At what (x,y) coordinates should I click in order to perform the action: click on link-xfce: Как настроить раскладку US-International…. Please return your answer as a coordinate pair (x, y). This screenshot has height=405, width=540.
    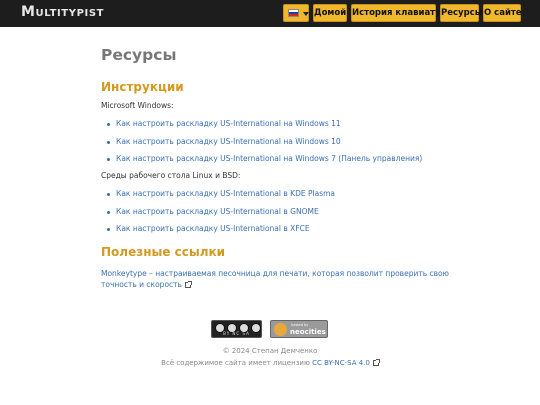
    Looking at the image, I should click on (213, 228).